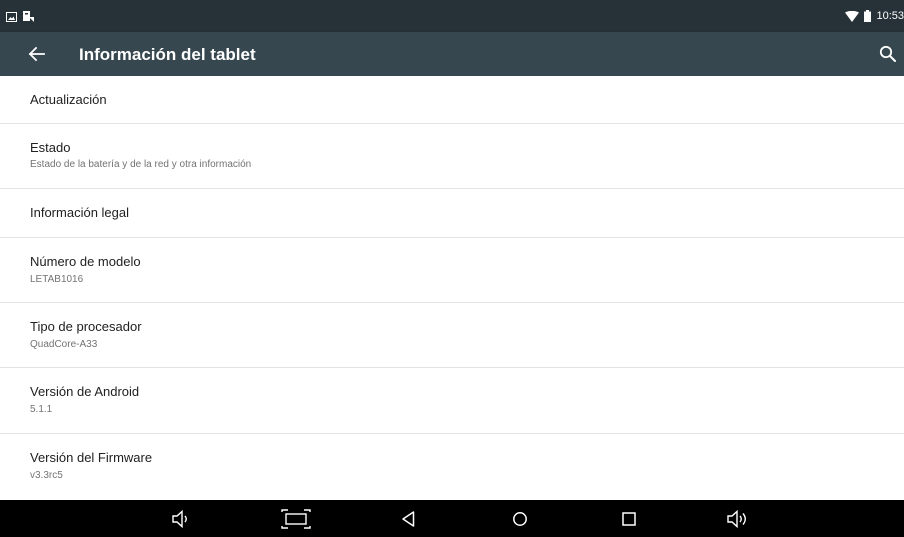 The height and width of the screenshot is (537, 904). Describe the element at coordinates (739, 519) in the screenshot. I see `volume-up-icon` at that location.